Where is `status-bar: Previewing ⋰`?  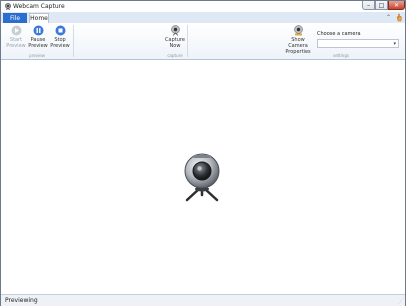
status-bar: Previewing ⋰ is located at coordinates (203, 300).